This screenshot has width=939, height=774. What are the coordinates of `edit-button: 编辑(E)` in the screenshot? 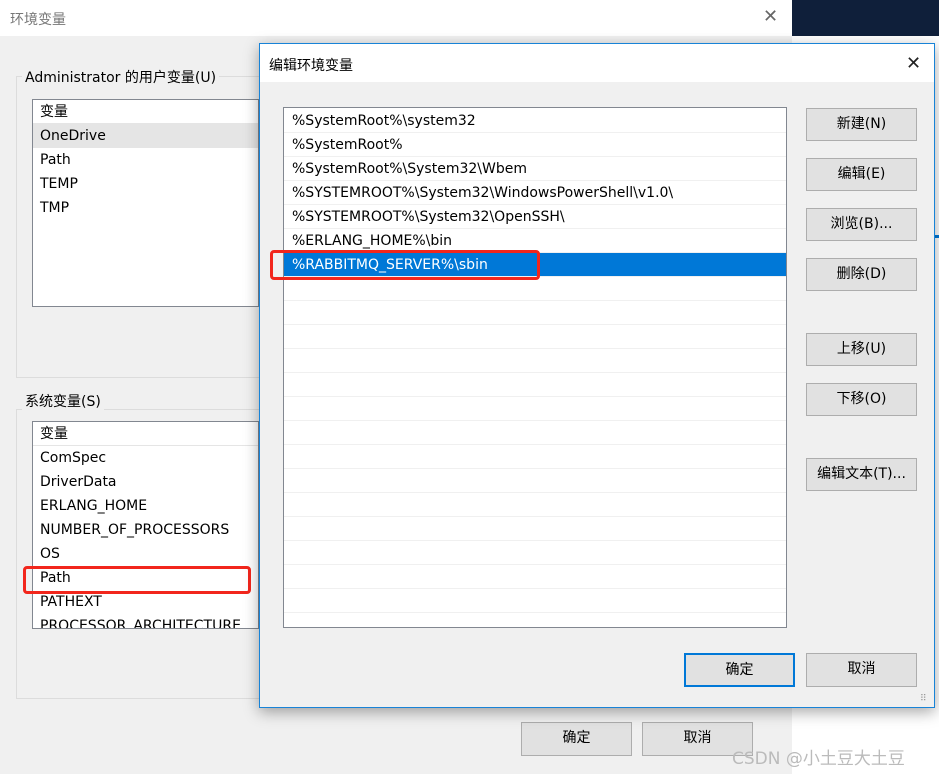 It's located at (861, 174).